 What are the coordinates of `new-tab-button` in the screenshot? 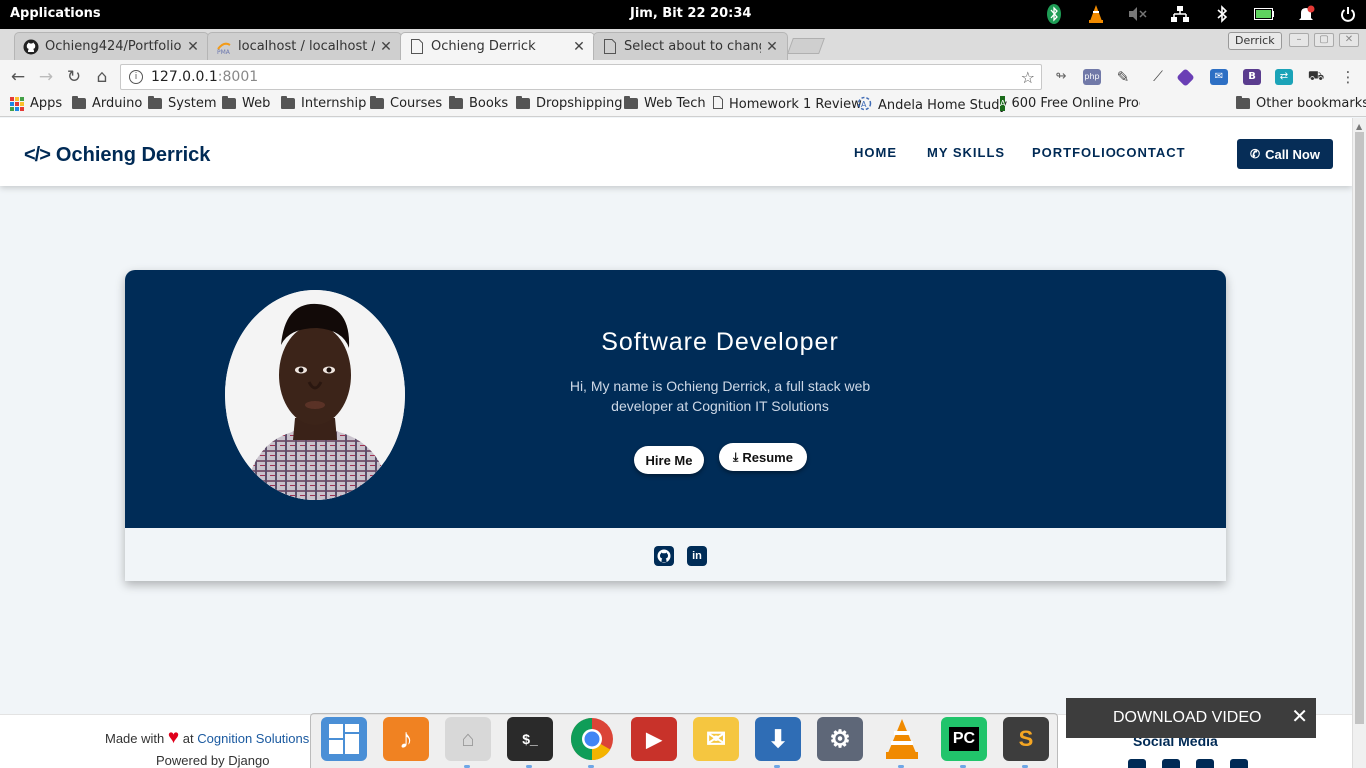 It's located at (806, 46).